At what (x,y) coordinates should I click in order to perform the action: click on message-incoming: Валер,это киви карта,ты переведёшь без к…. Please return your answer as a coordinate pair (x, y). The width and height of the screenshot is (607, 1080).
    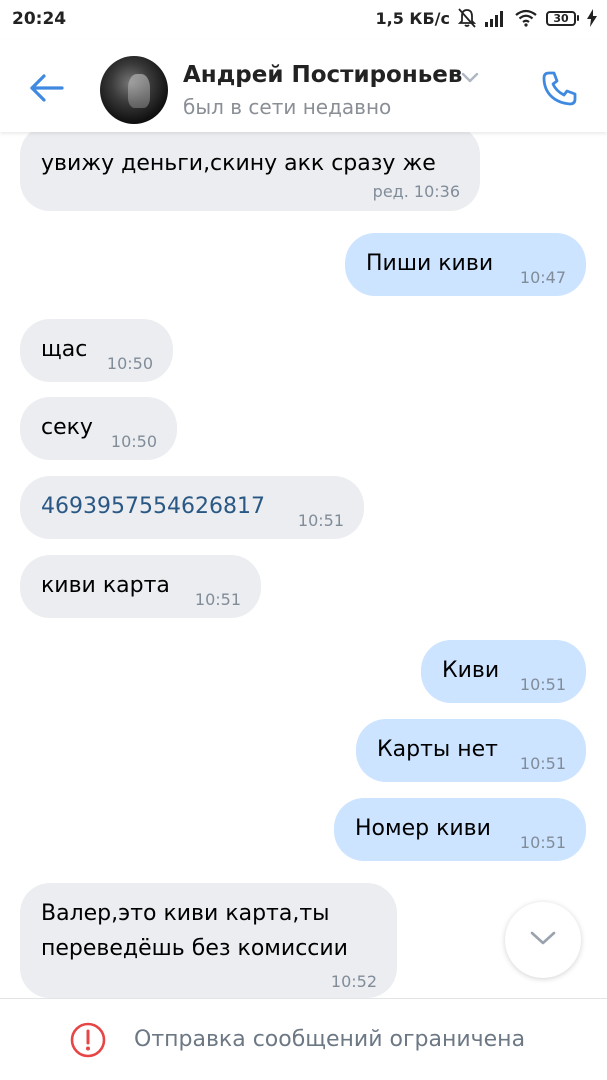
    Looking at the image, I should click on (208, 940).